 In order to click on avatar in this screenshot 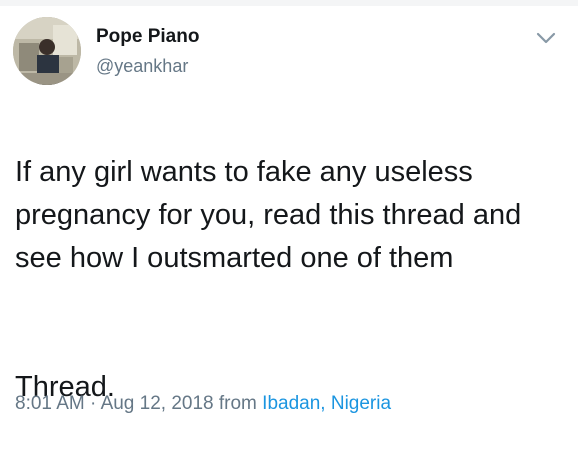, I will do `click(47, 51)`.